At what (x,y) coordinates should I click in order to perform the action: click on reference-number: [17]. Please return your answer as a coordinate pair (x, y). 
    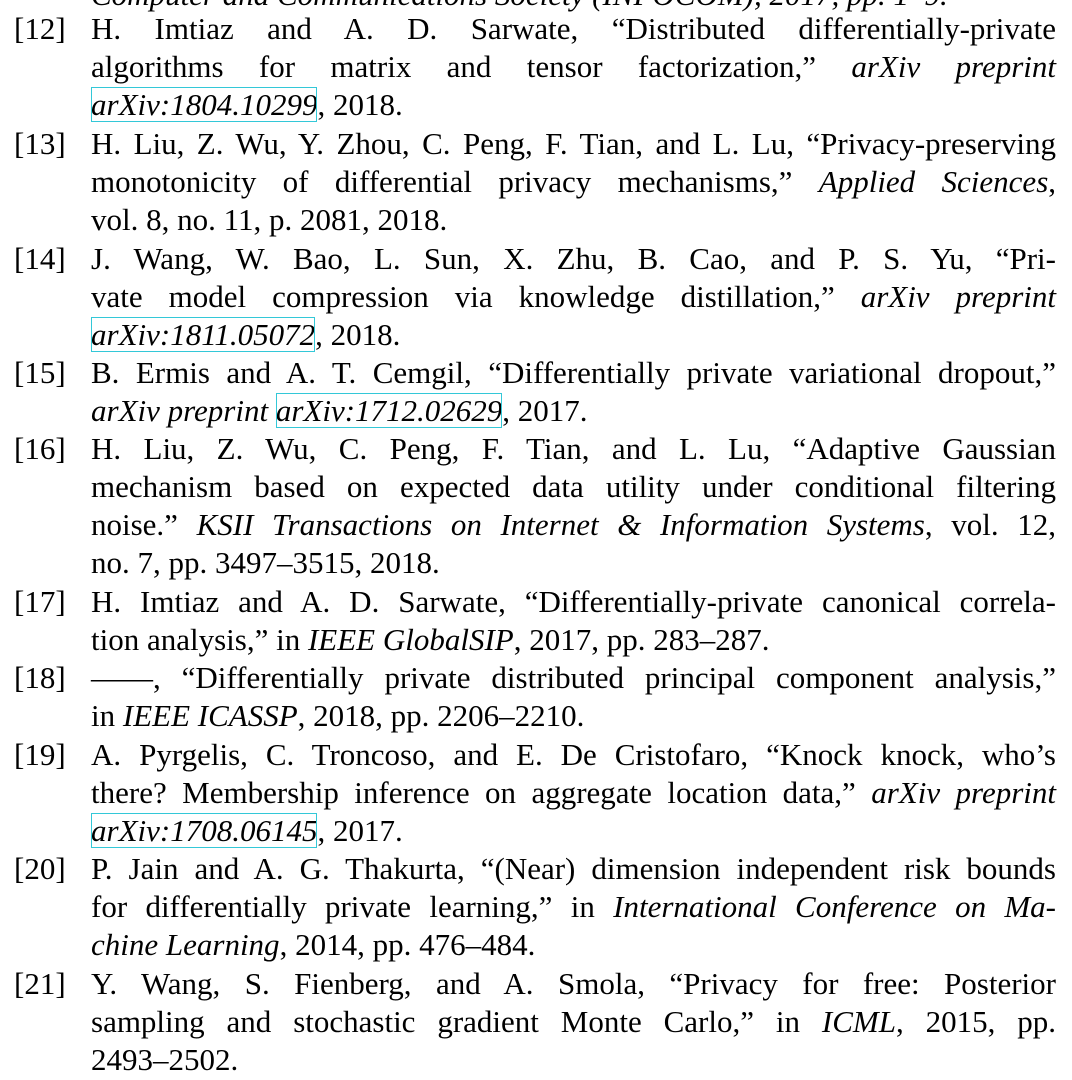
    Looking at the image, I should click on (40, 601).